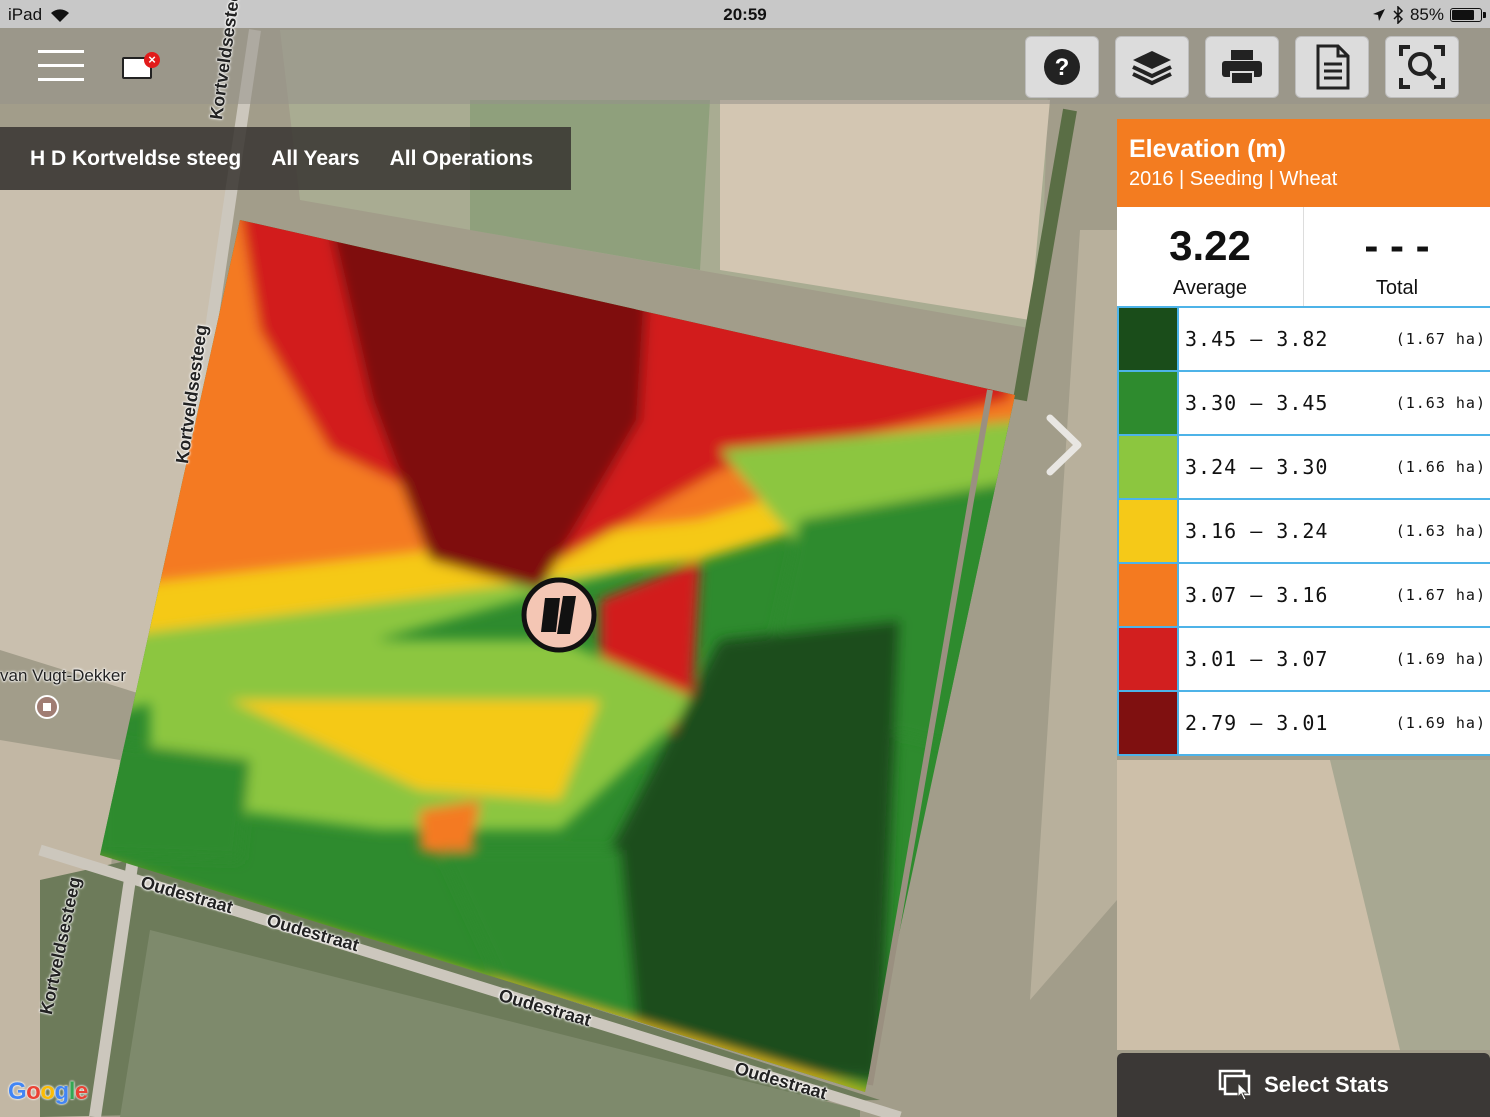 The image size is (1490, 1117). I want to click on average-label: Average, so click(1210, 288).